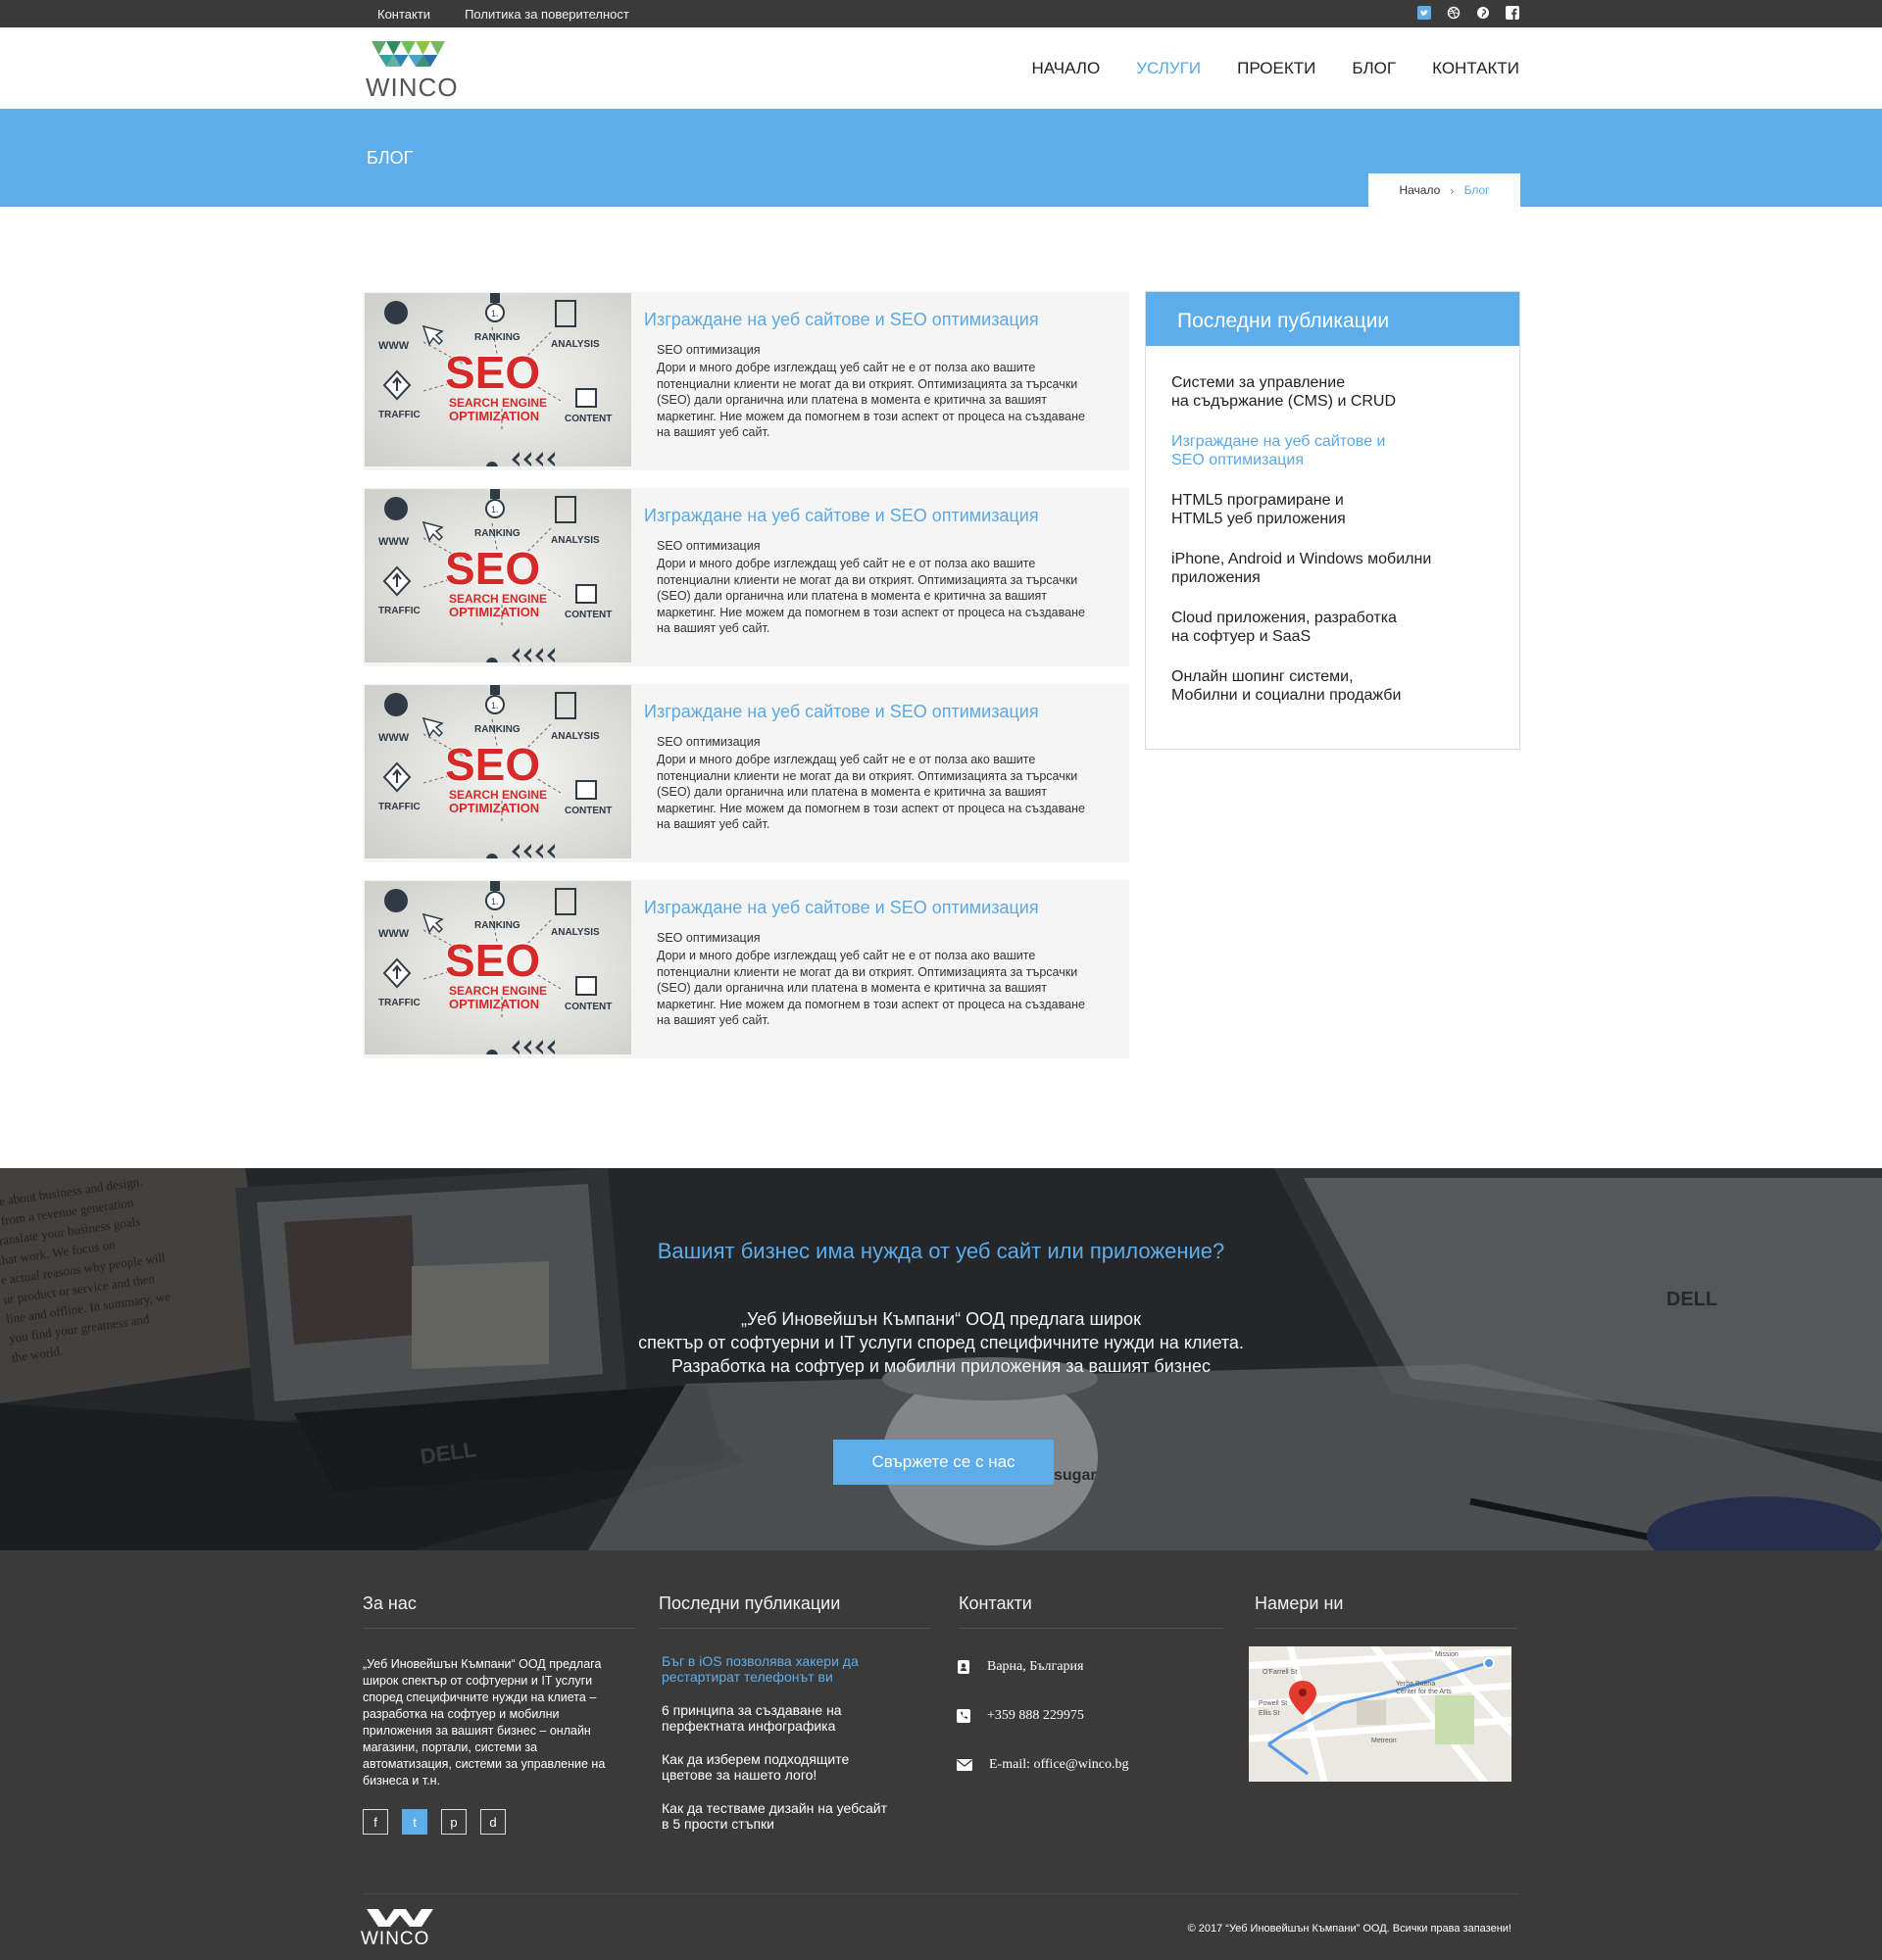 This screenshot has width=1882, height=1960. I want to click on winco-logo-mark-white, so click(400, 1918).